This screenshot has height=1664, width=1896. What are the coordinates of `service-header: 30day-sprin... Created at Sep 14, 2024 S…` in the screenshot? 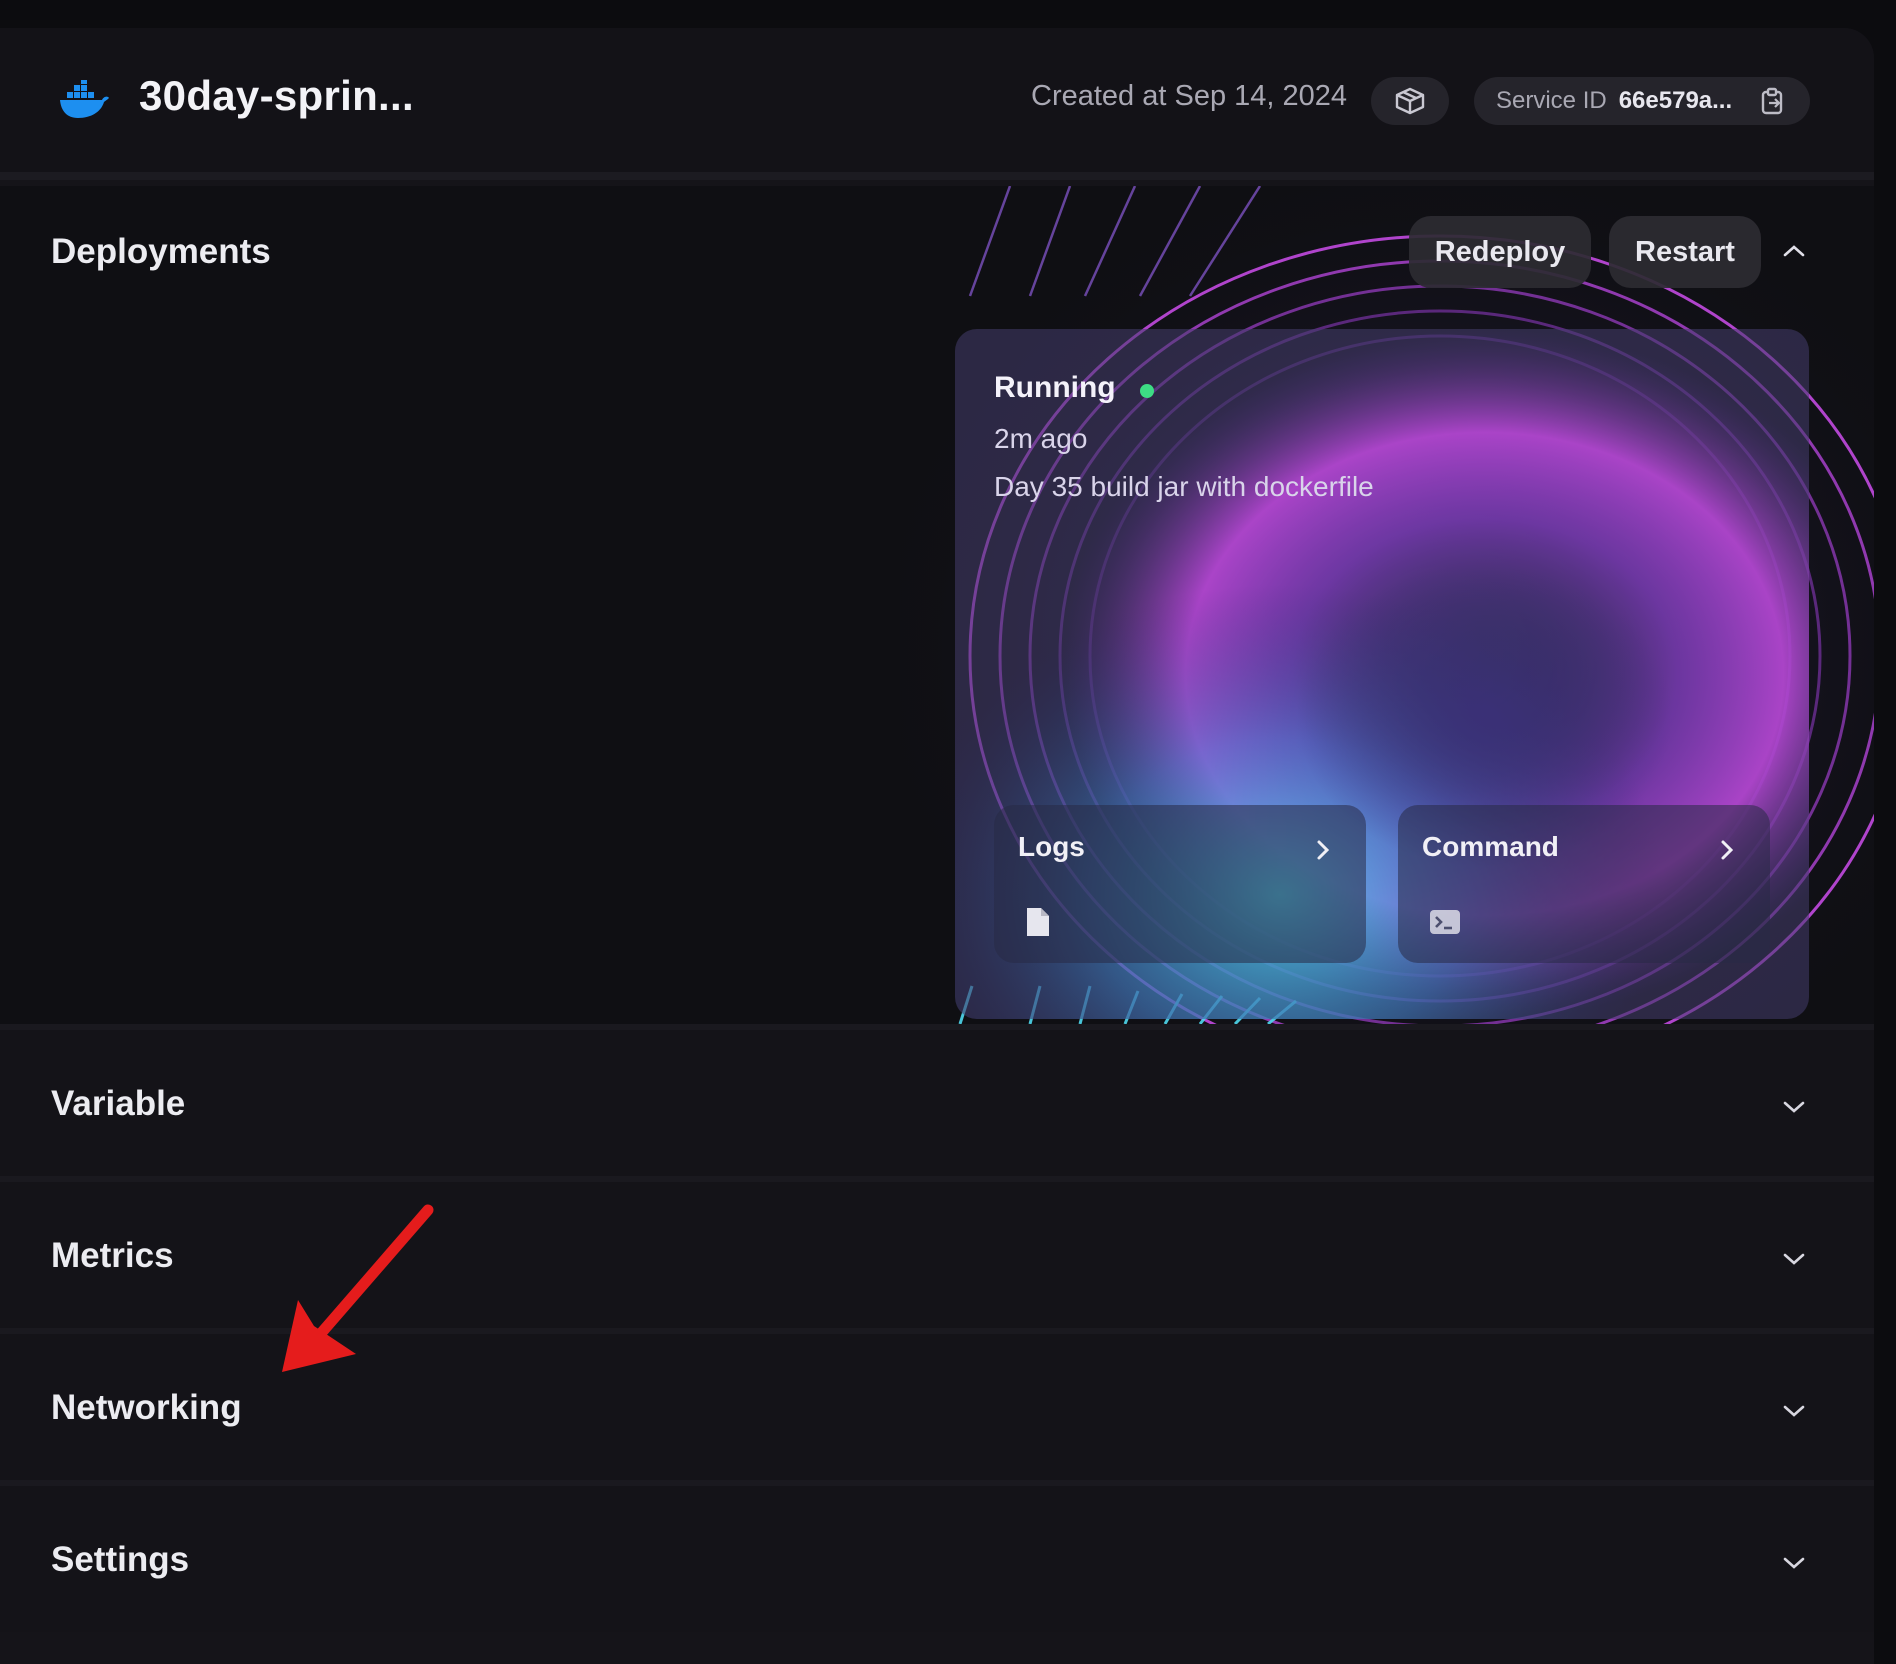 It's located at (937, 104).